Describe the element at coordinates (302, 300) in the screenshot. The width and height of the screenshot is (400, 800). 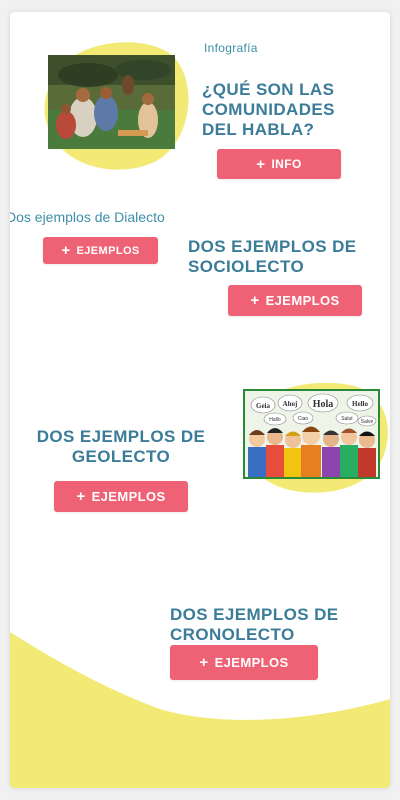
I see `sociolecto-button-label: EJEMPLOS` at that location.